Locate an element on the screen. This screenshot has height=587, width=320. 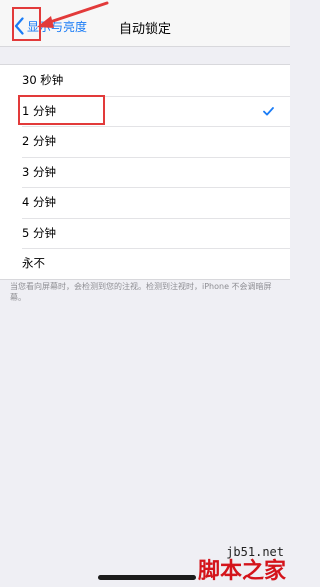
checkmark-icon is located at coordinates (268, 112).